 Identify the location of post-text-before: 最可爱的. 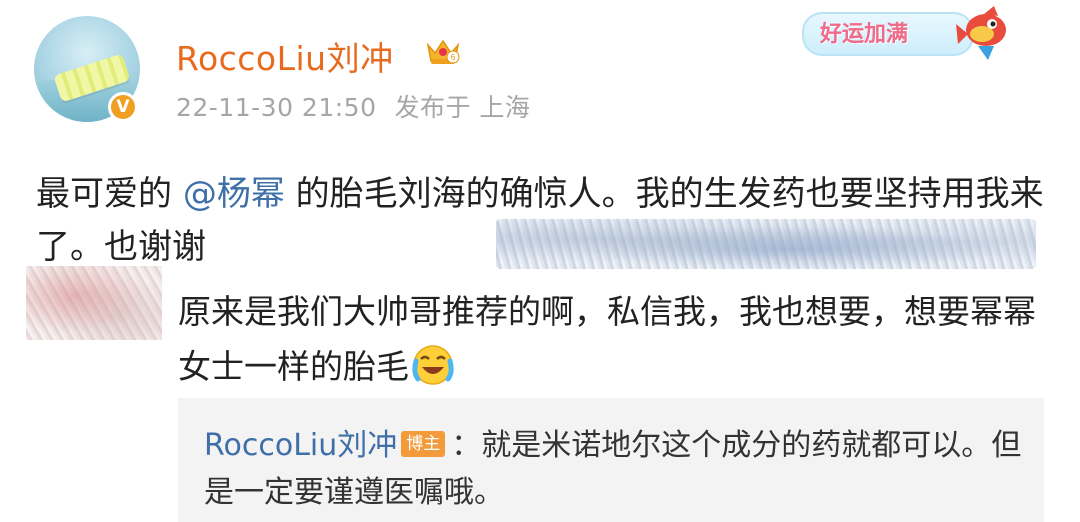
(109, 194).